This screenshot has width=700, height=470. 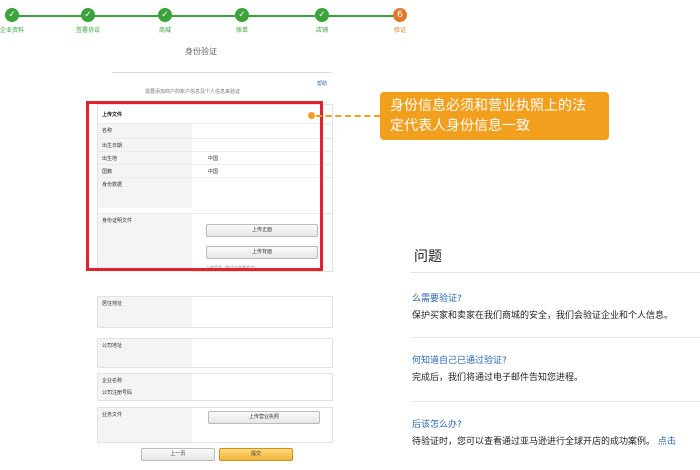 I want to click on step-3: ✓ 商城, so click(x=165, y=21).